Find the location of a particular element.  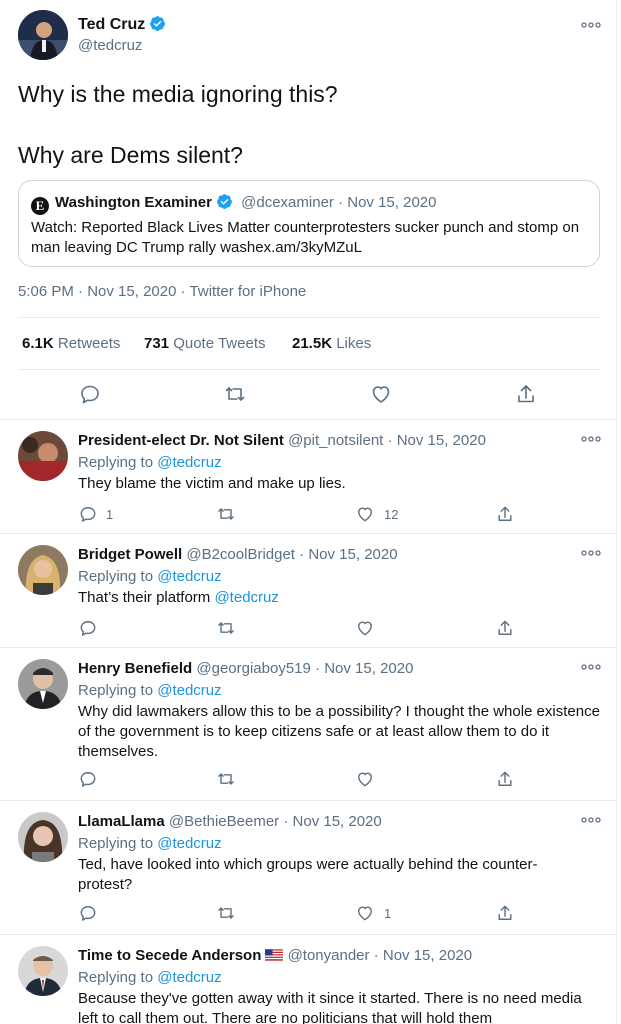

quote-tweets-stat: 731 Quote Tweets is located at coordinates (204, 343).